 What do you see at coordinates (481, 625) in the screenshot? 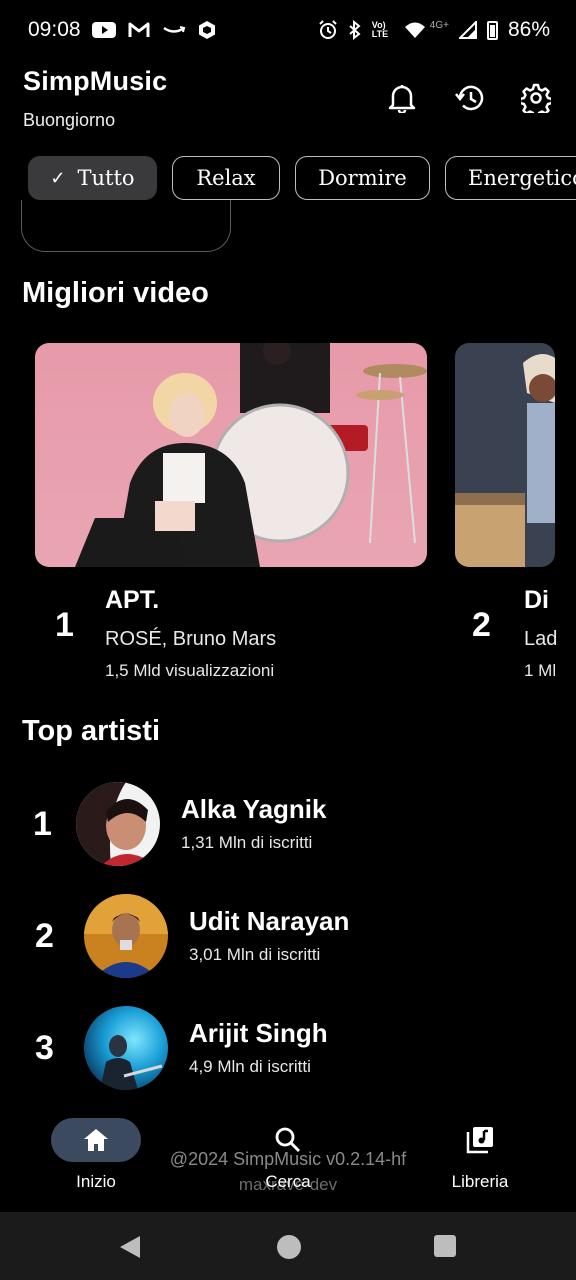
I see `video-rank: 2` at bounding box center [481, 625].